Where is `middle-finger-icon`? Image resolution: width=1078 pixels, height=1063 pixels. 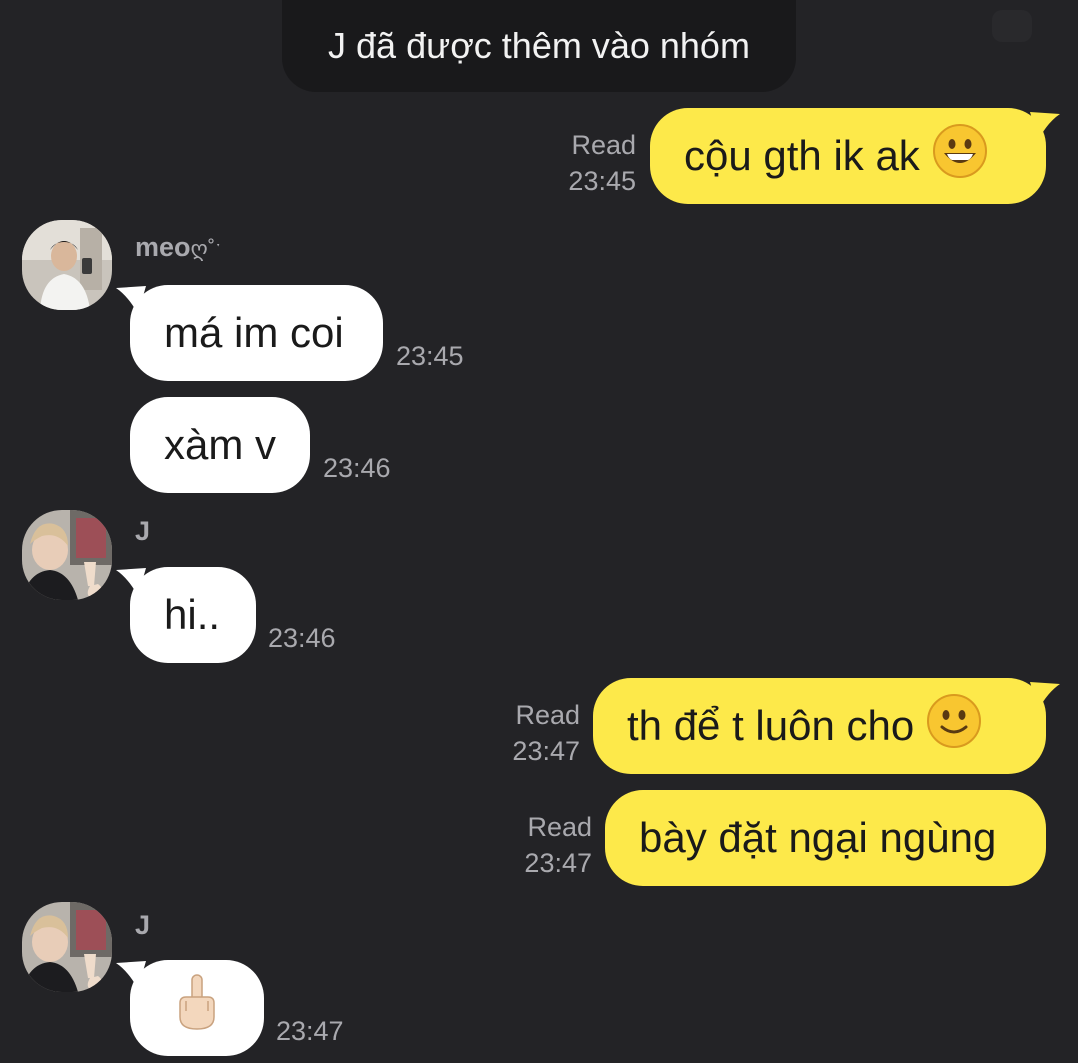
middle-finger-icon is located at coordinates (197, 1008).